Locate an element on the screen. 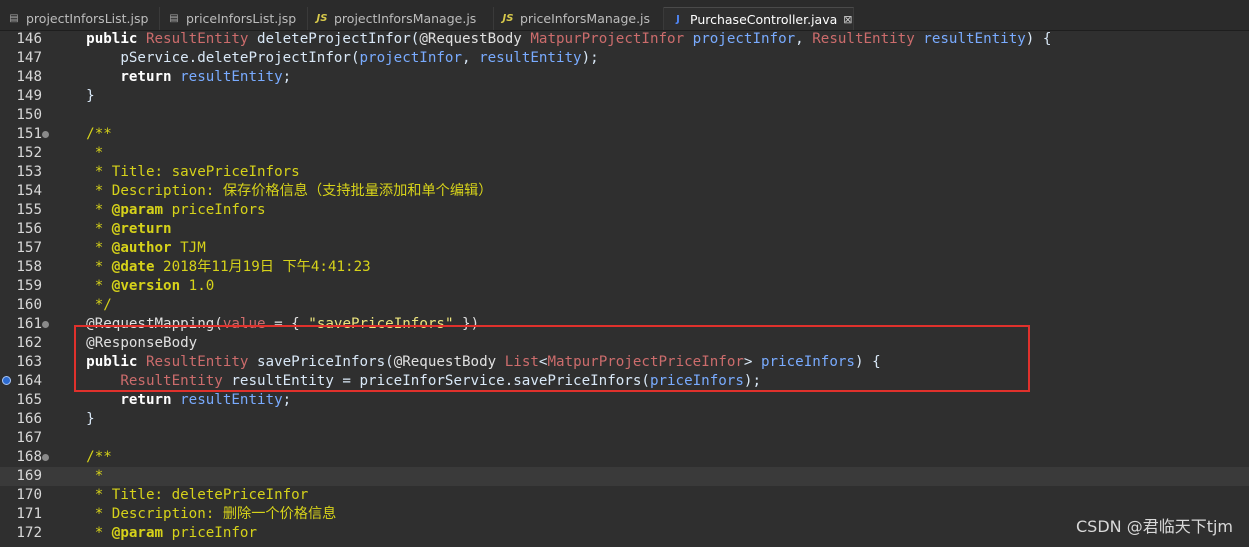 This screenshot has height=547, width=1249. code-token: MatpurProjectInfor is located at coordinates (607, 39).